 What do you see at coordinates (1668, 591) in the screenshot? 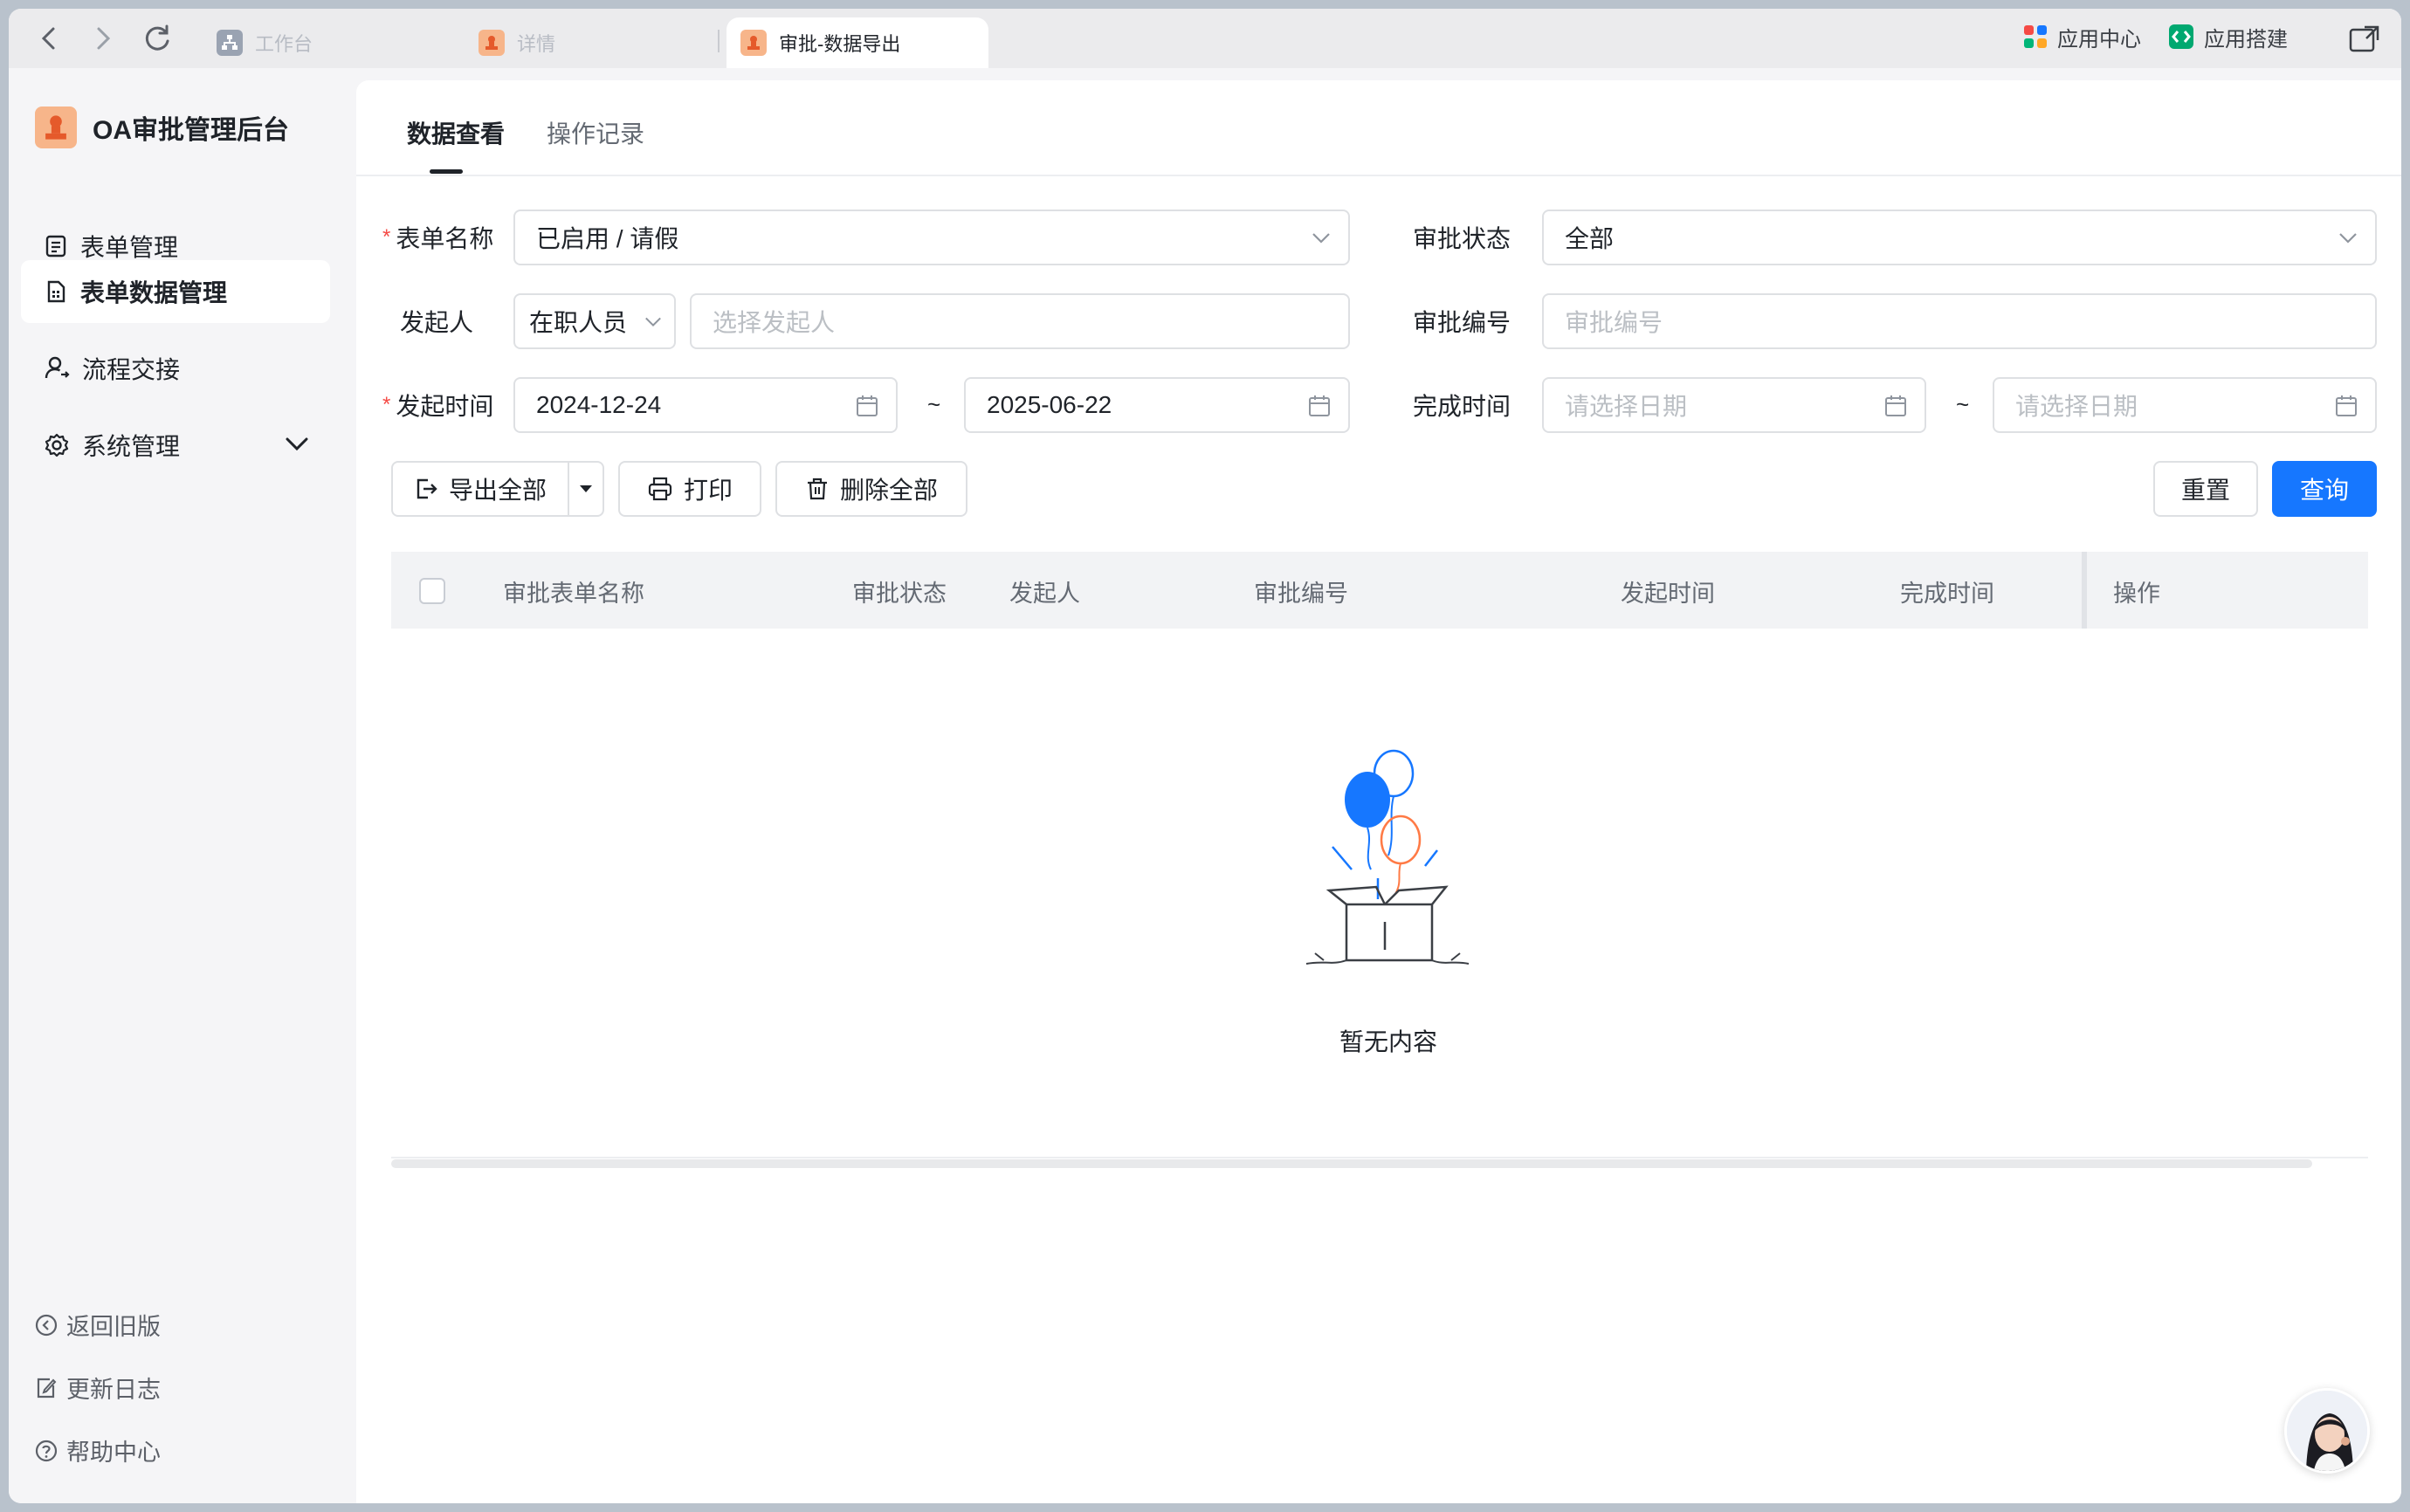
I see `column-header: 发起时间` at bounding box center [1668, 591].